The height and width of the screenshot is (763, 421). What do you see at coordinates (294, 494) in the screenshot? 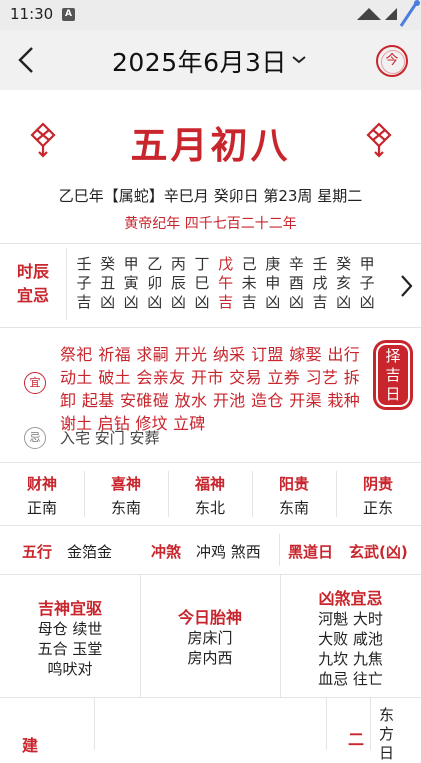
I see `god-cell: 阳贵 东南` at bounding box center [294, 494].